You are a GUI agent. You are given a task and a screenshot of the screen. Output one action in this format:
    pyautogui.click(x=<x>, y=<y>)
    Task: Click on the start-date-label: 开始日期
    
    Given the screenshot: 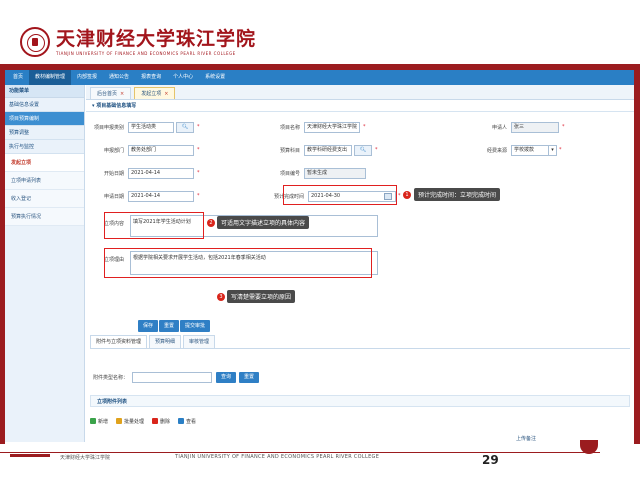 What is the action you would take?
    pyautogui.click(x=113, y=173)
    